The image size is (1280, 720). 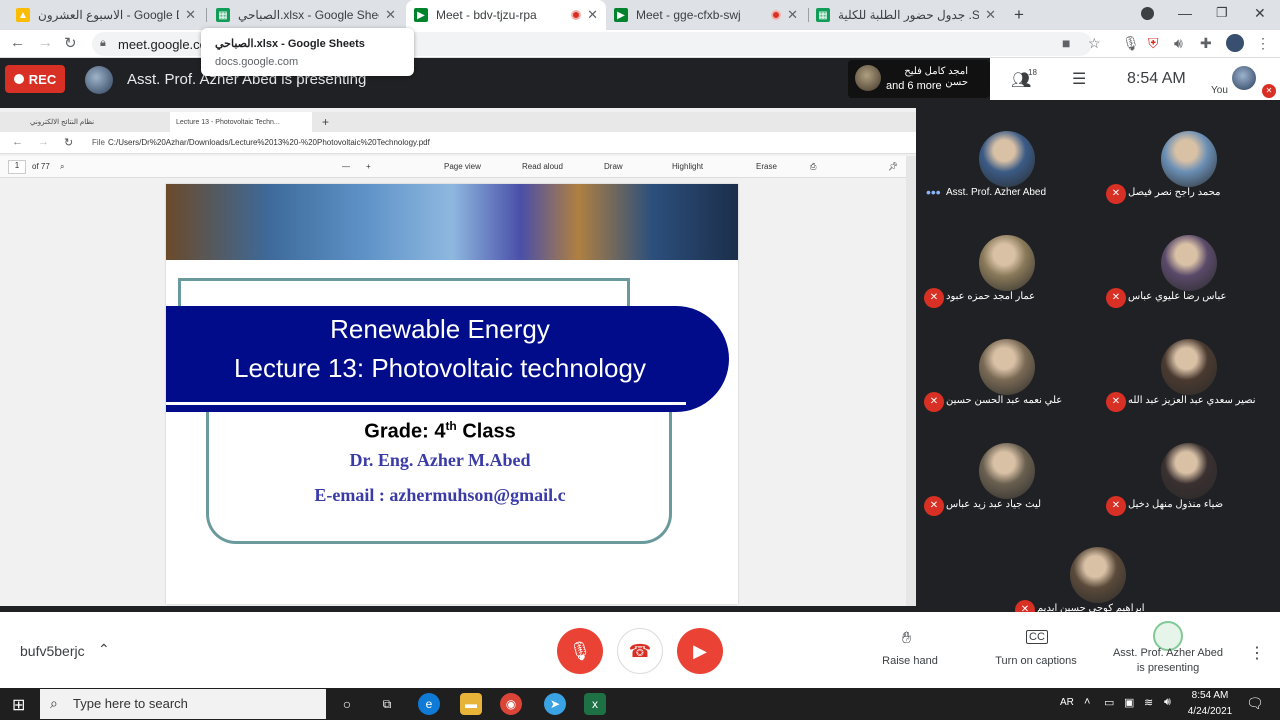 What do you see at coordinates (103, 43) in the screenshot?
I see `lock-icon: 🔒︎` at bounding box center [103, 43].